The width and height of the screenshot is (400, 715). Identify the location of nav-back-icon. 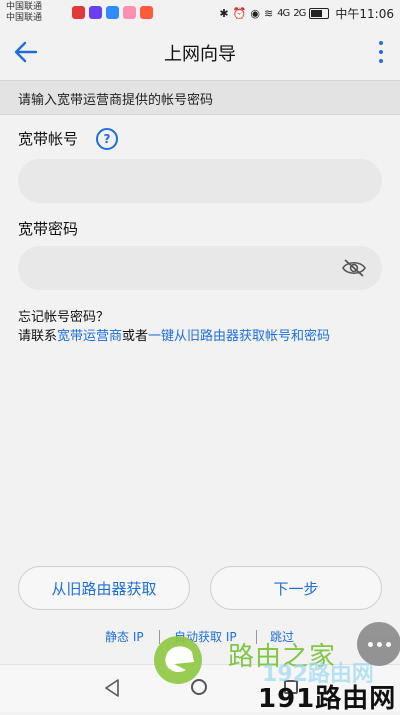
(112, 688).